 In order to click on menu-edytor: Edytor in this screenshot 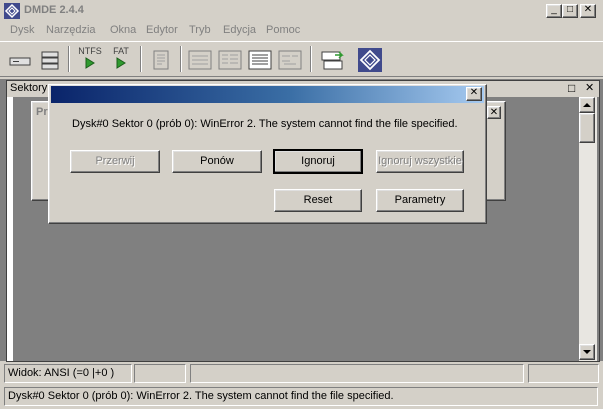, I will do `click(162, 30)`.